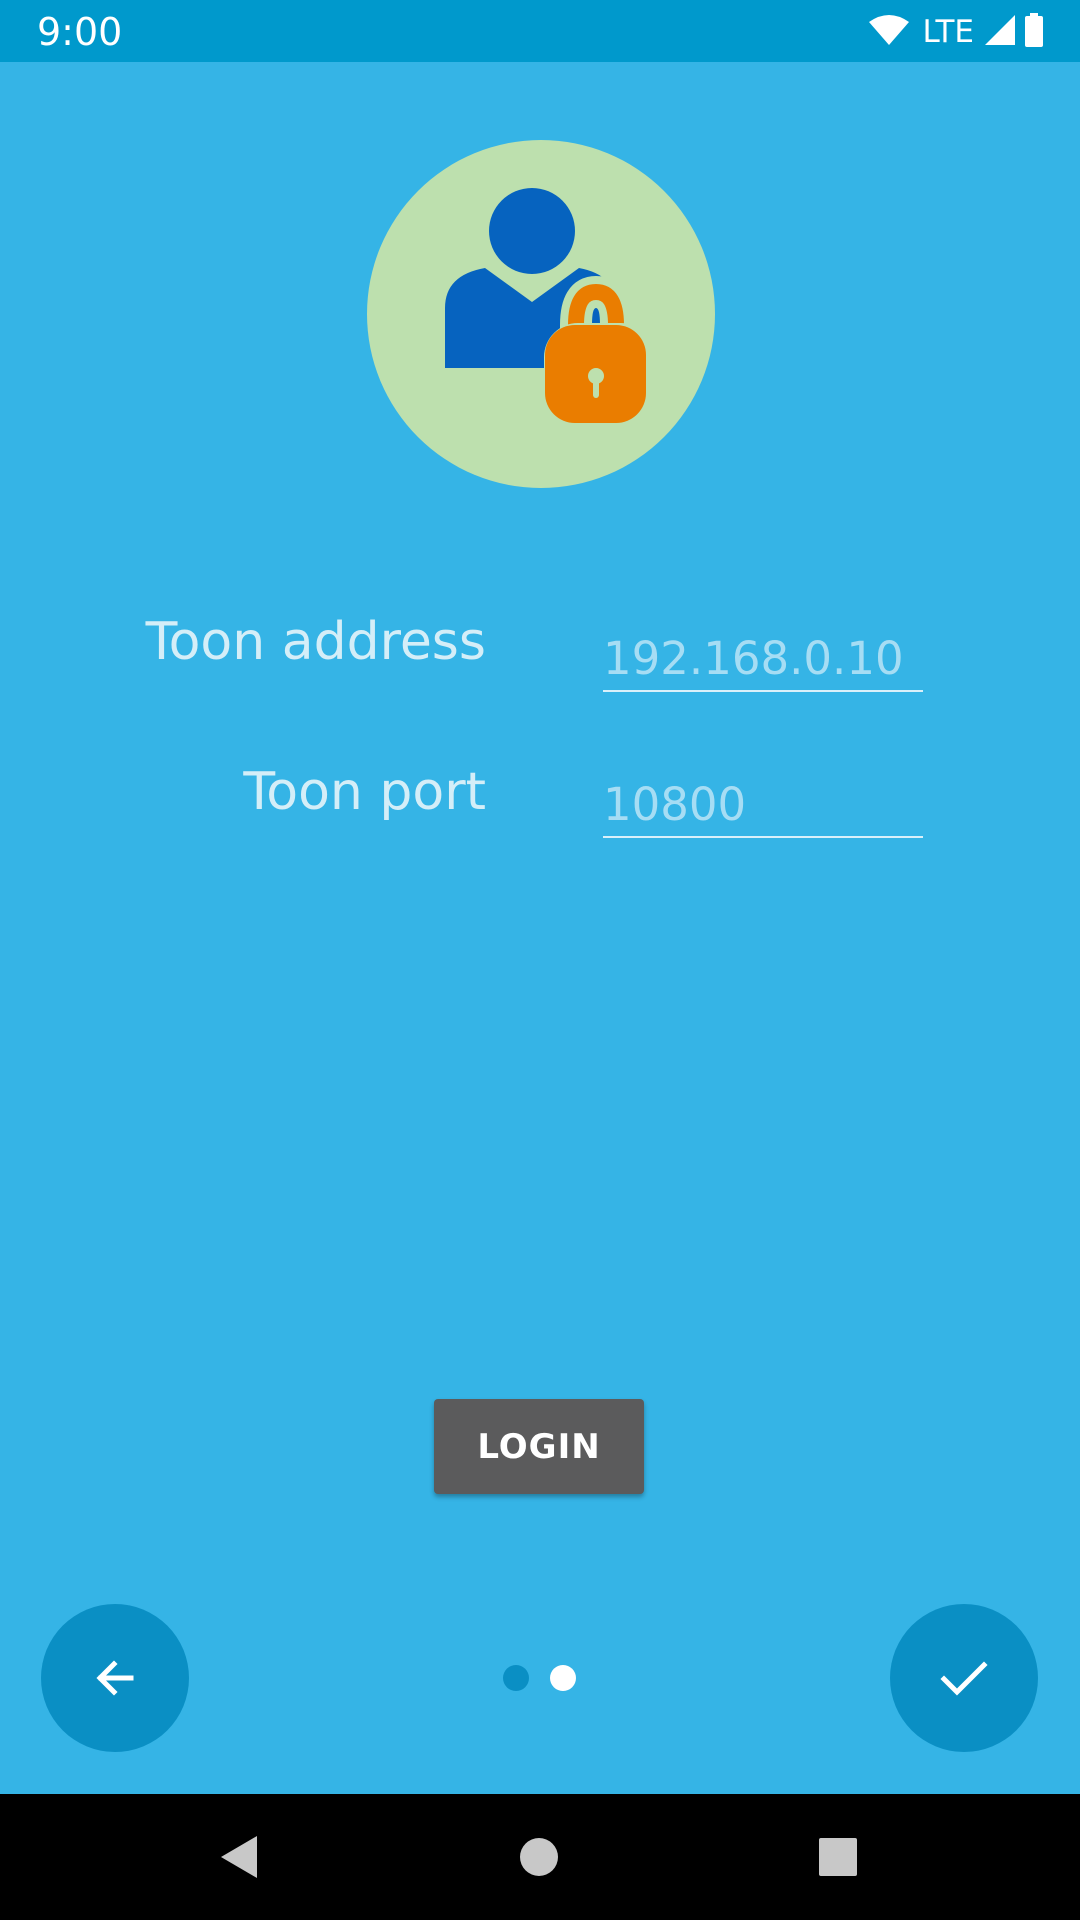  What do you see at coordinates (549, 308) in the screenshot?
I see `user-lock-icon` at bounding box center [549, 308].